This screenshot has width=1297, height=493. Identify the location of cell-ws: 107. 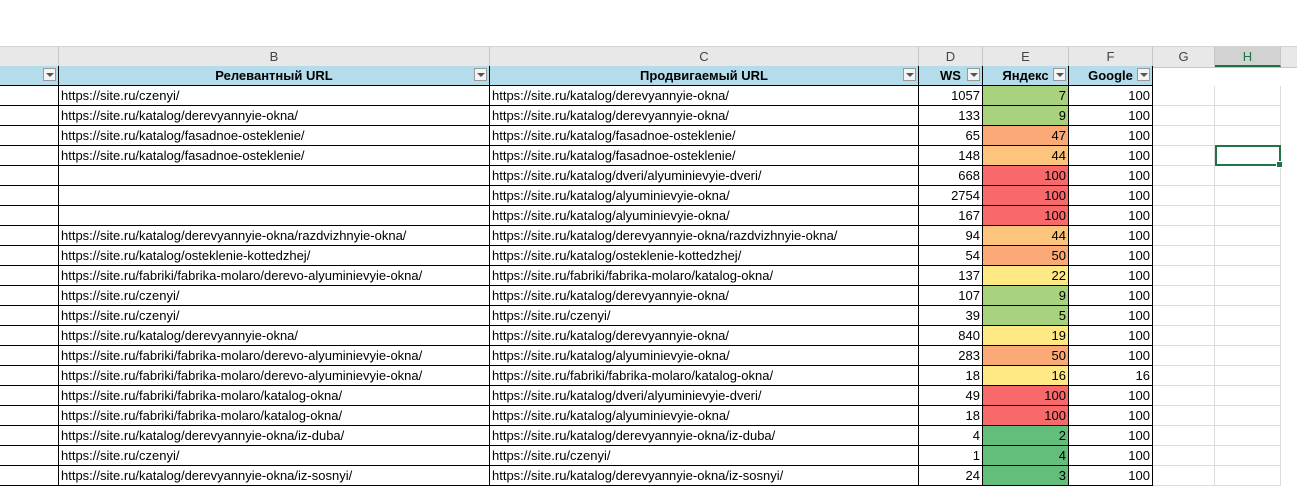
(951, 296).